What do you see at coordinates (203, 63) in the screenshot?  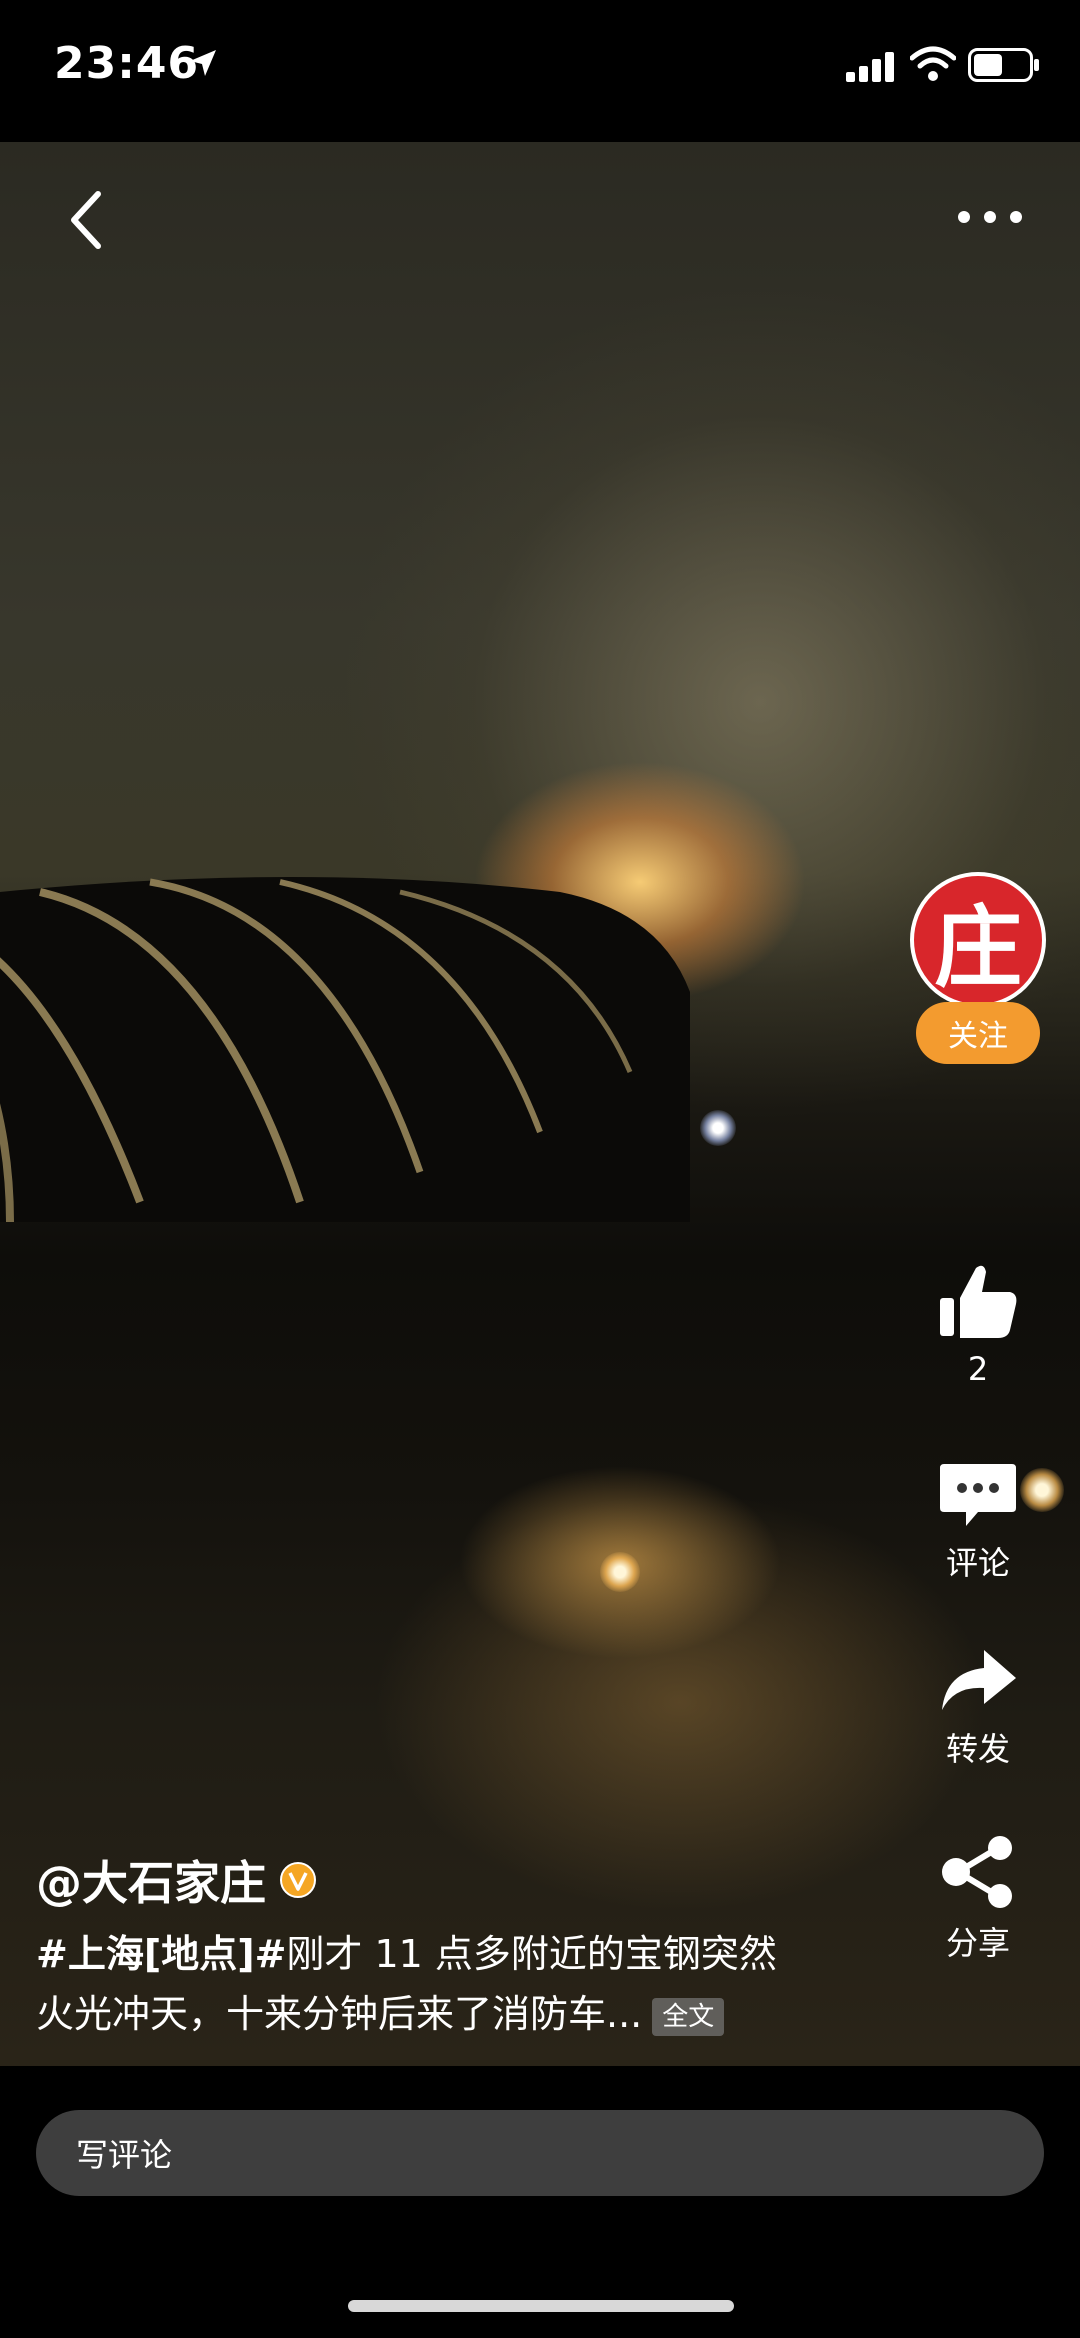 I see `location-arrow-icon` at bounding box center [203, 63].